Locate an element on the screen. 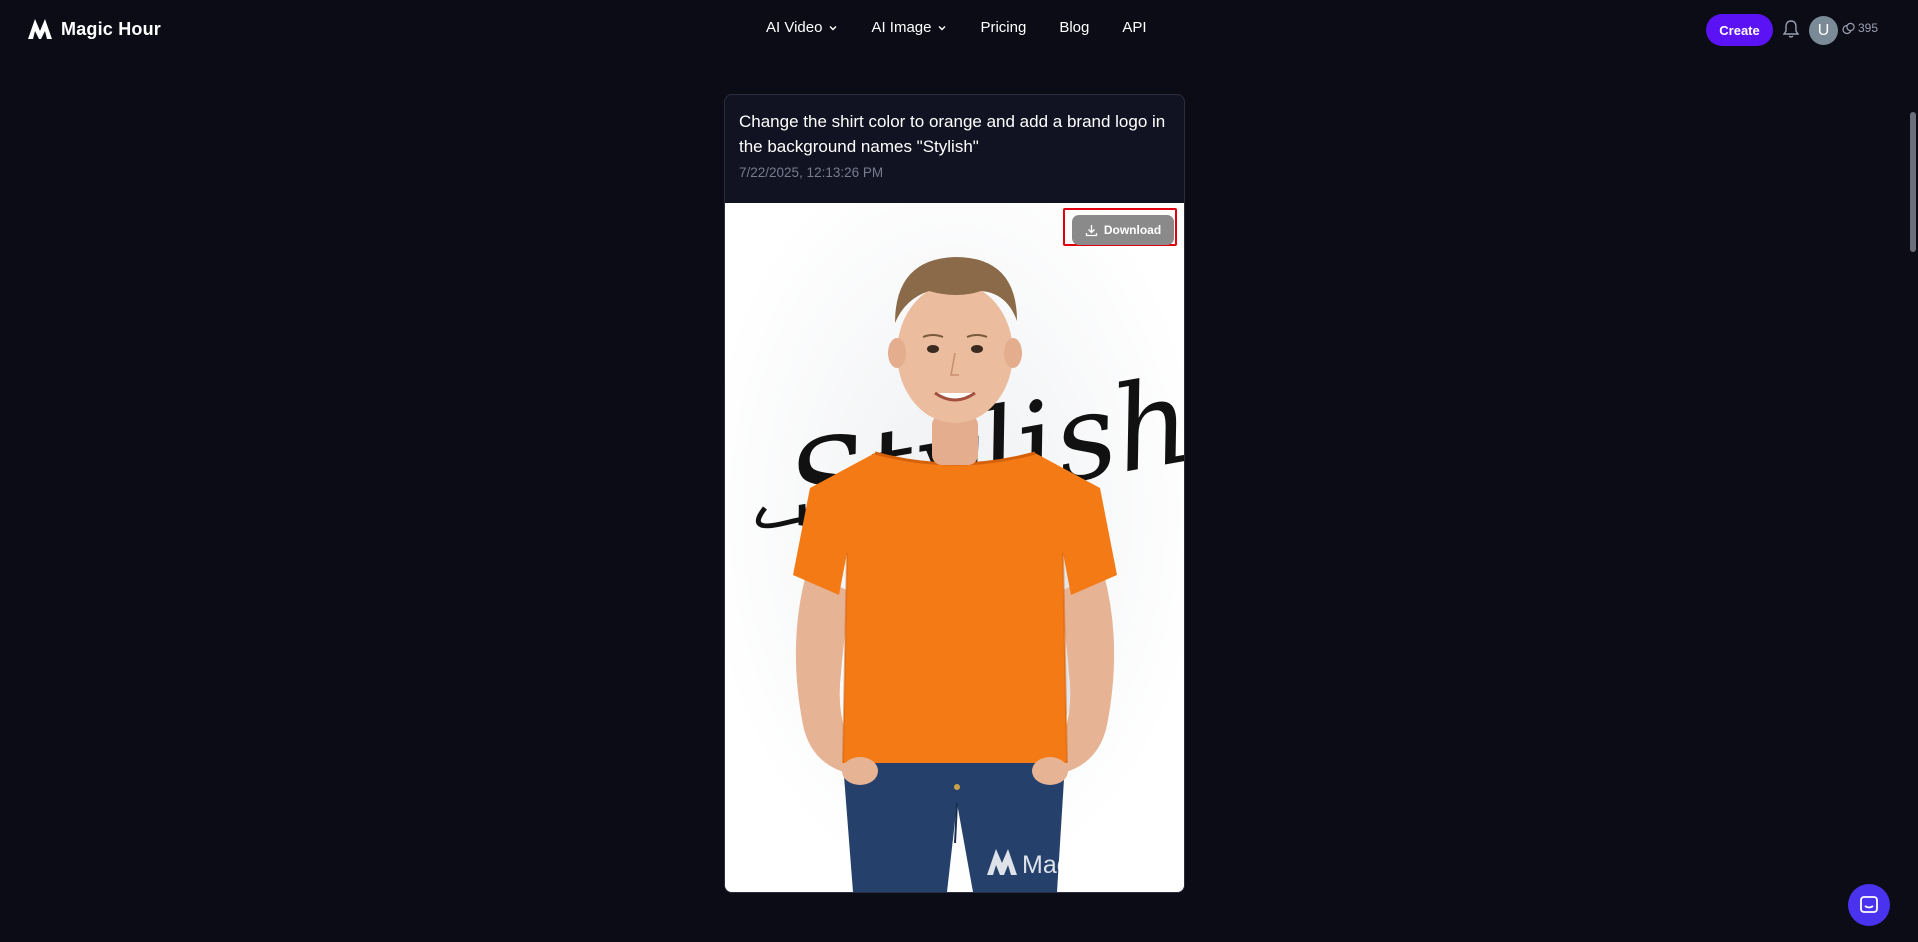 This screenshot has width=1918, height=942. bell-icon is located at coordinates (1791, 29).